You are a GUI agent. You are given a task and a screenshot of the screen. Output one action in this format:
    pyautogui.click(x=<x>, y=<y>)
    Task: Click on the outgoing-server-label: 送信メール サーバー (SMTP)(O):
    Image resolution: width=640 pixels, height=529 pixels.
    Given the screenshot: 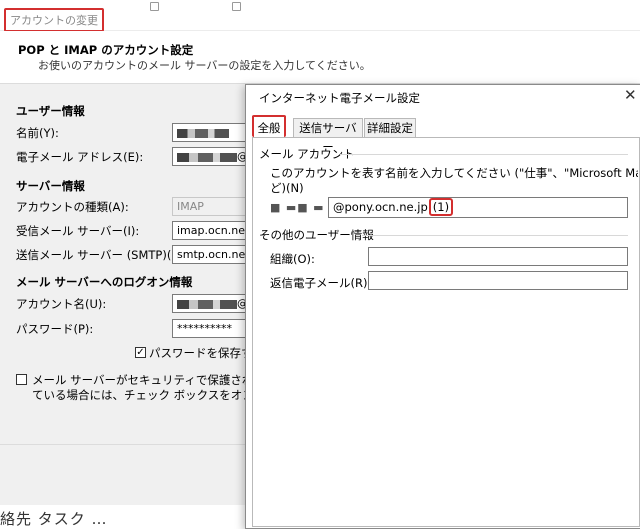 What is the action you would take?
    pyautogui.click(x=102, y=255)
    